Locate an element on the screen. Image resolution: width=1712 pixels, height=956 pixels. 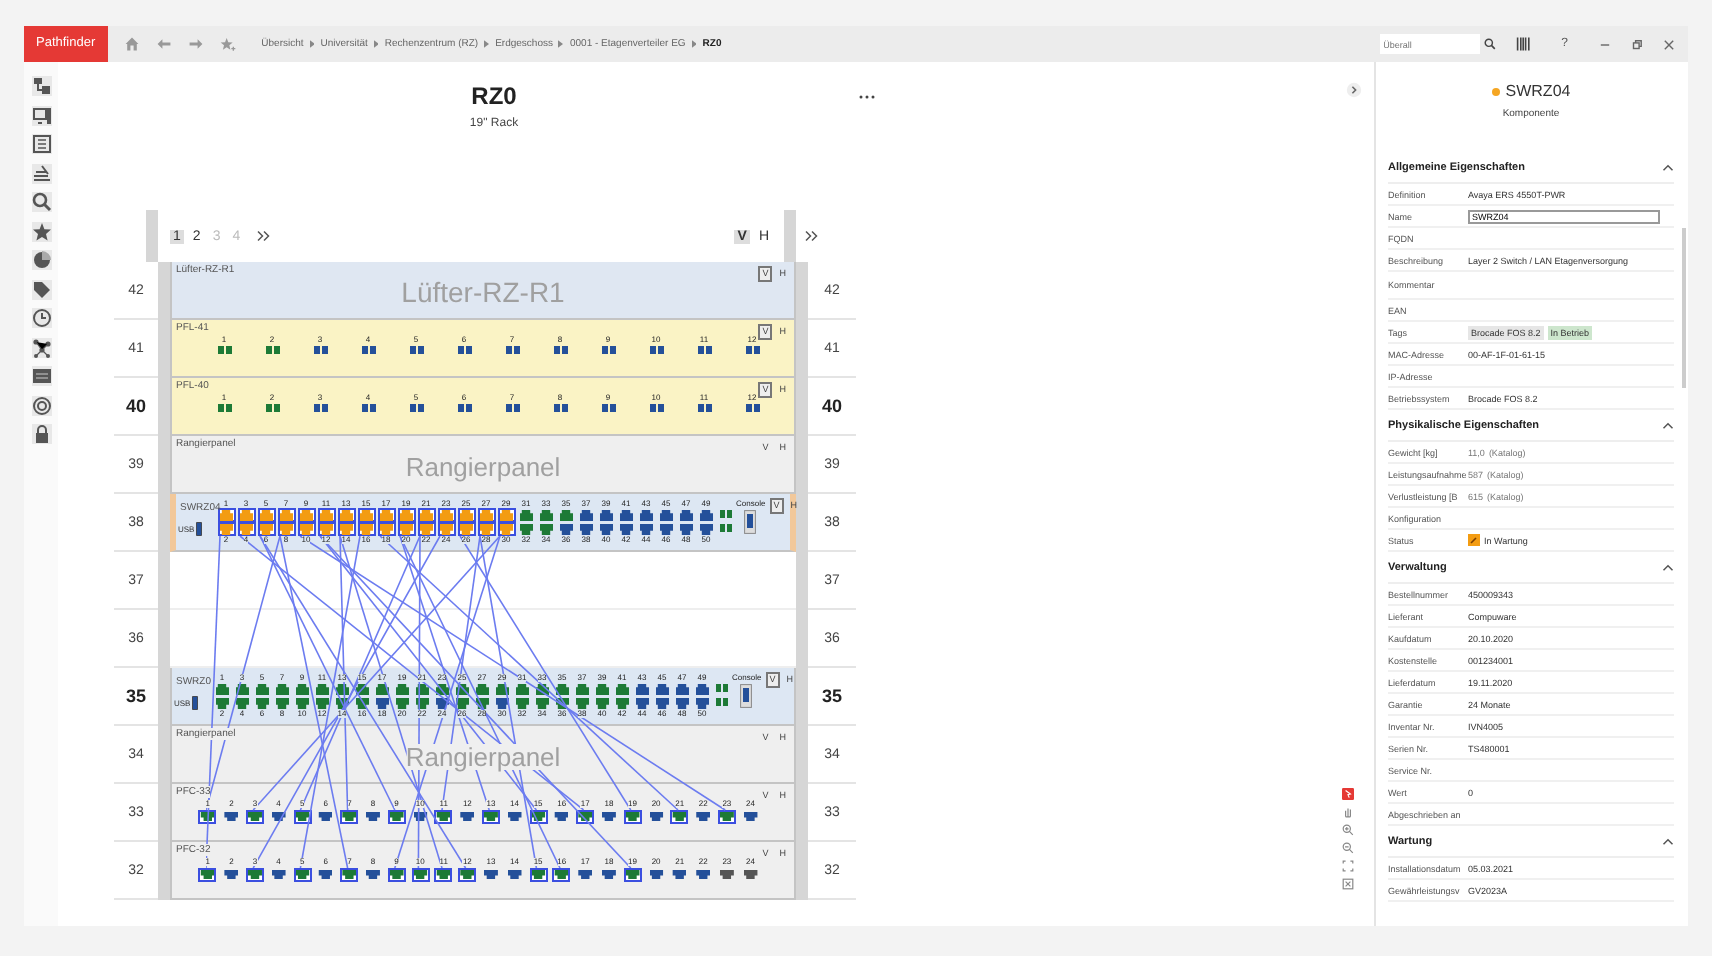
chevron-right-icon is located at coordinates (1354, 90).